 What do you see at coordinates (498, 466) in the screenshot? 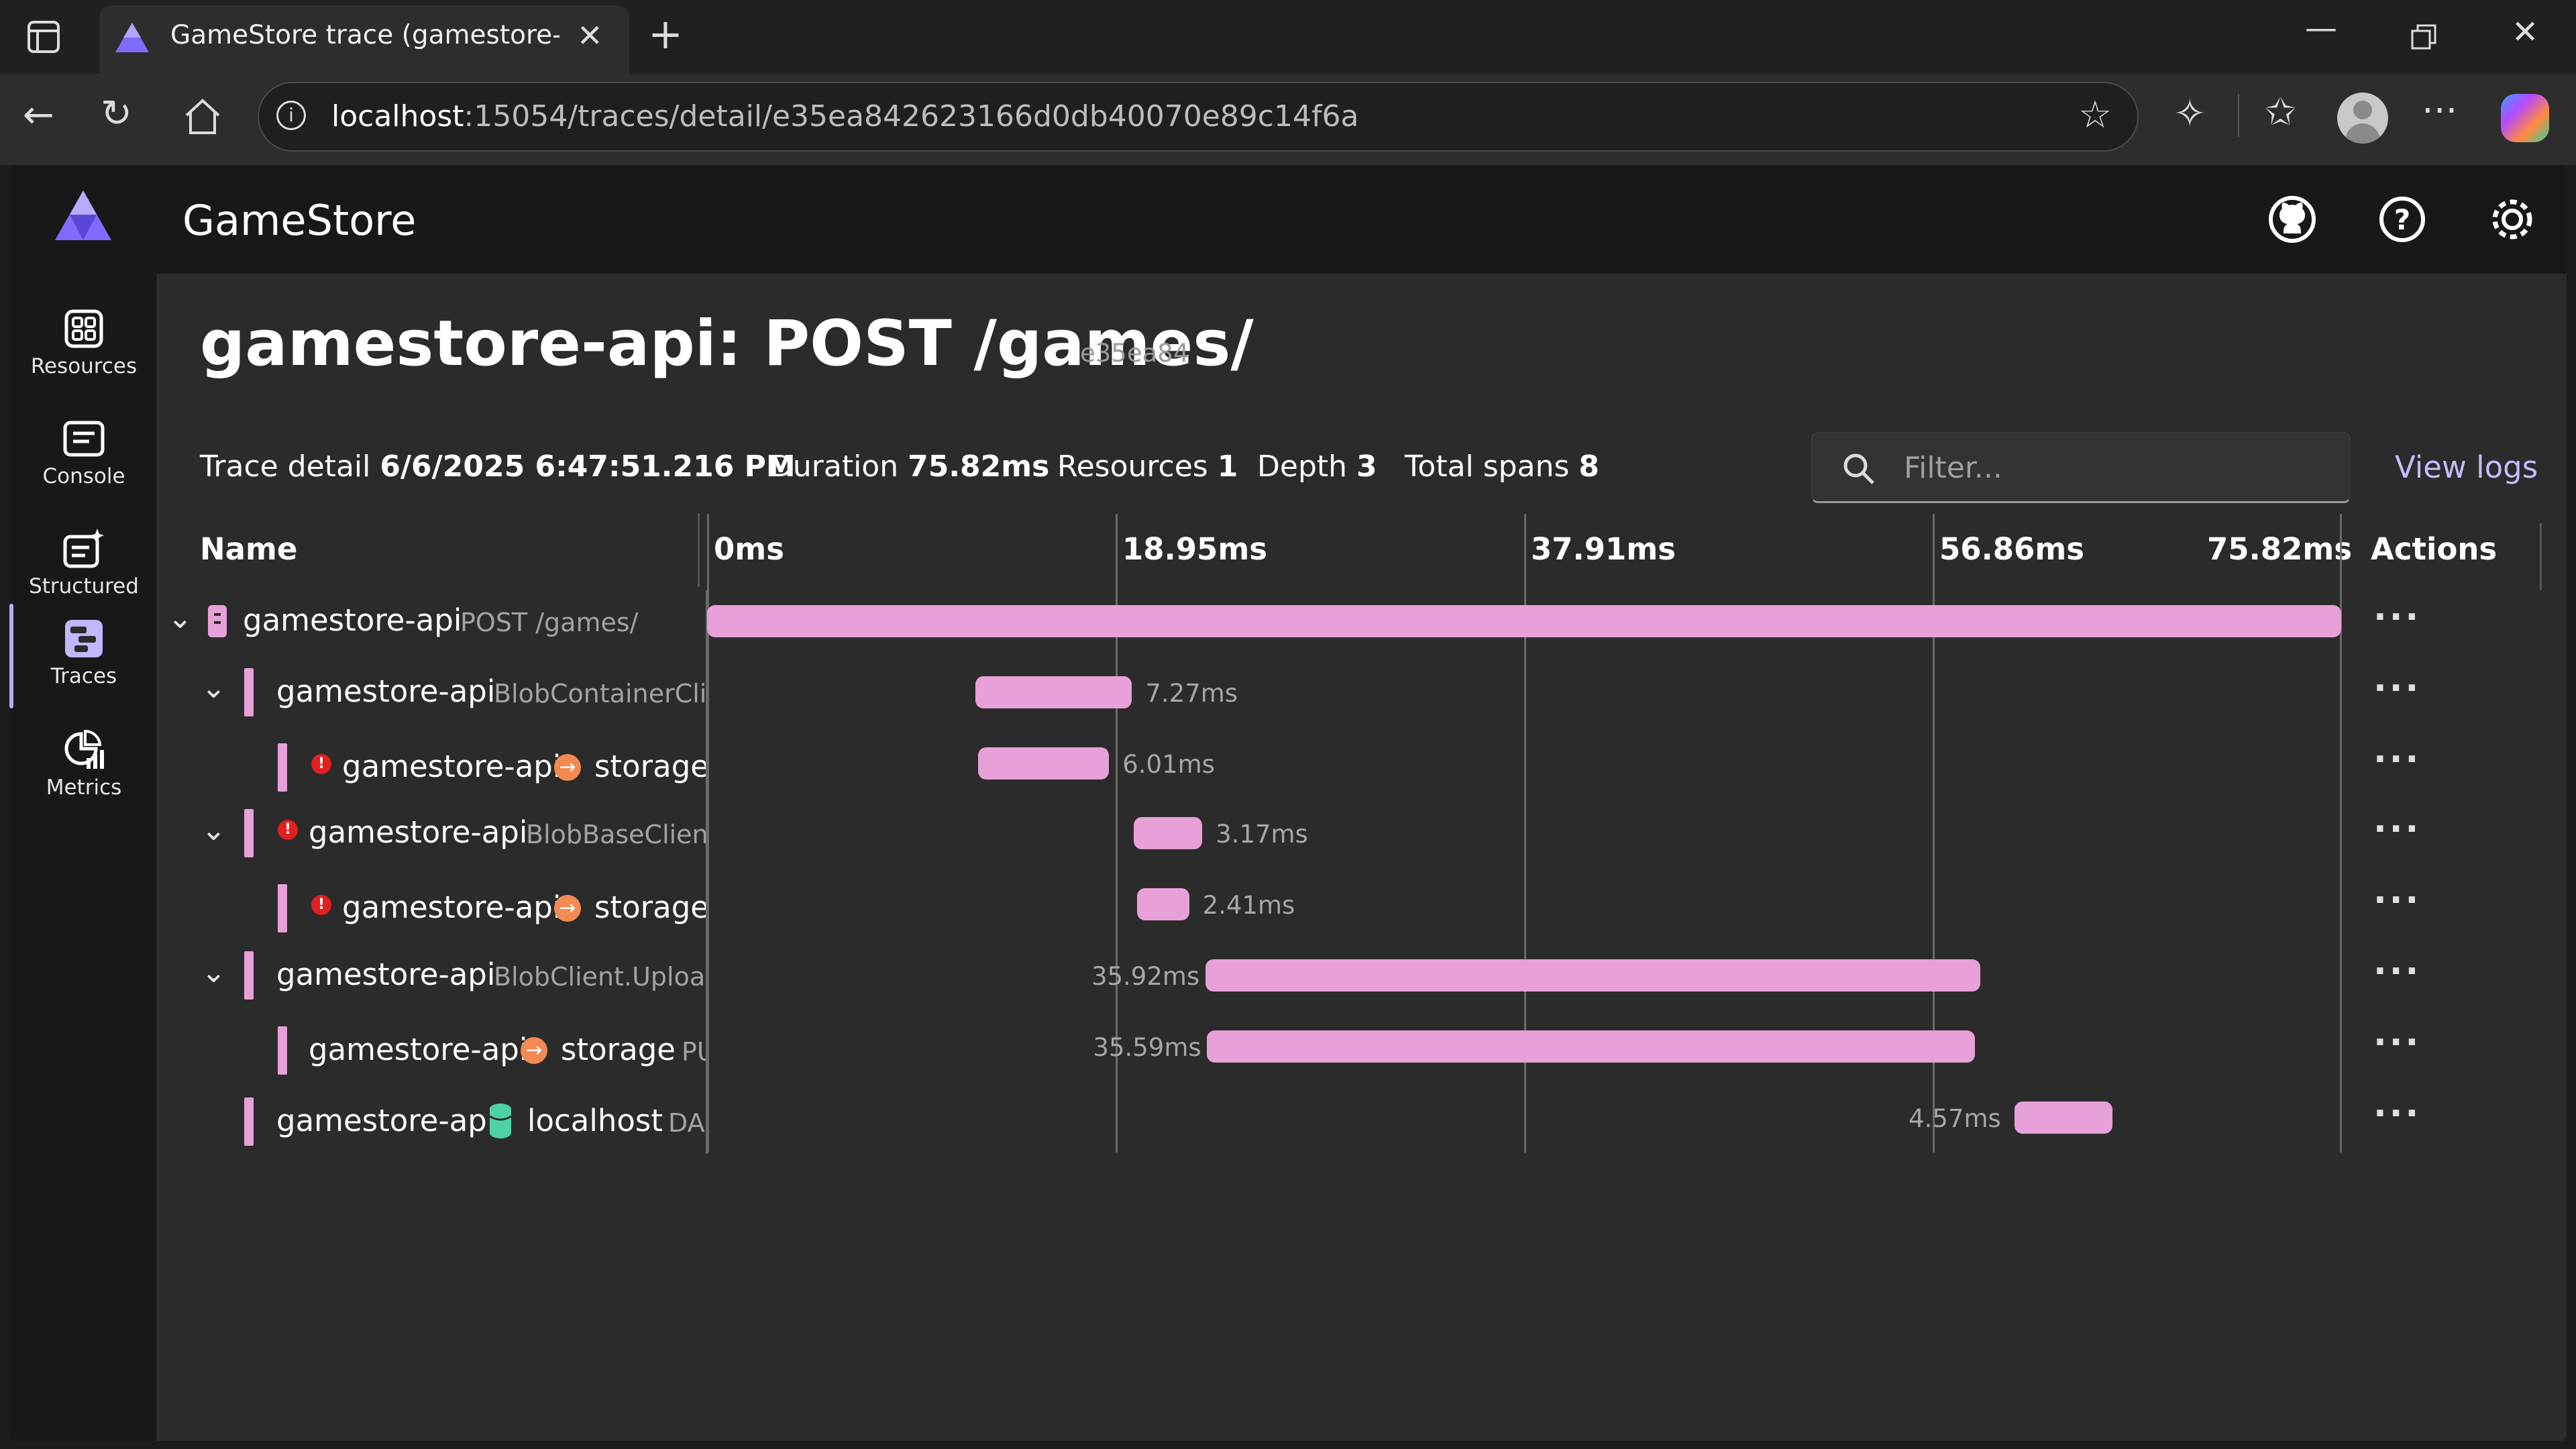
I see `trace-detail-stat: Trace detail 6/6/2025 6:47:51.216 PM` at bounding box center [498, 466].